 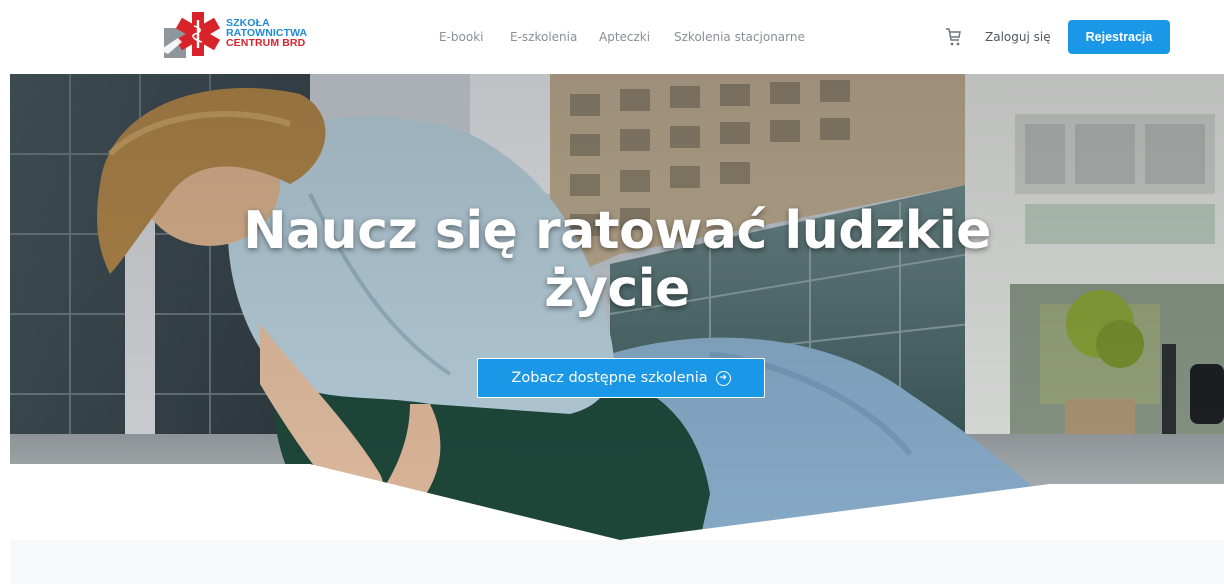 What do you see at coordinates (624, 37) in the screenshot?
I see `nav-item-apteczki: Apteczki` at bounding box center [624, 37].